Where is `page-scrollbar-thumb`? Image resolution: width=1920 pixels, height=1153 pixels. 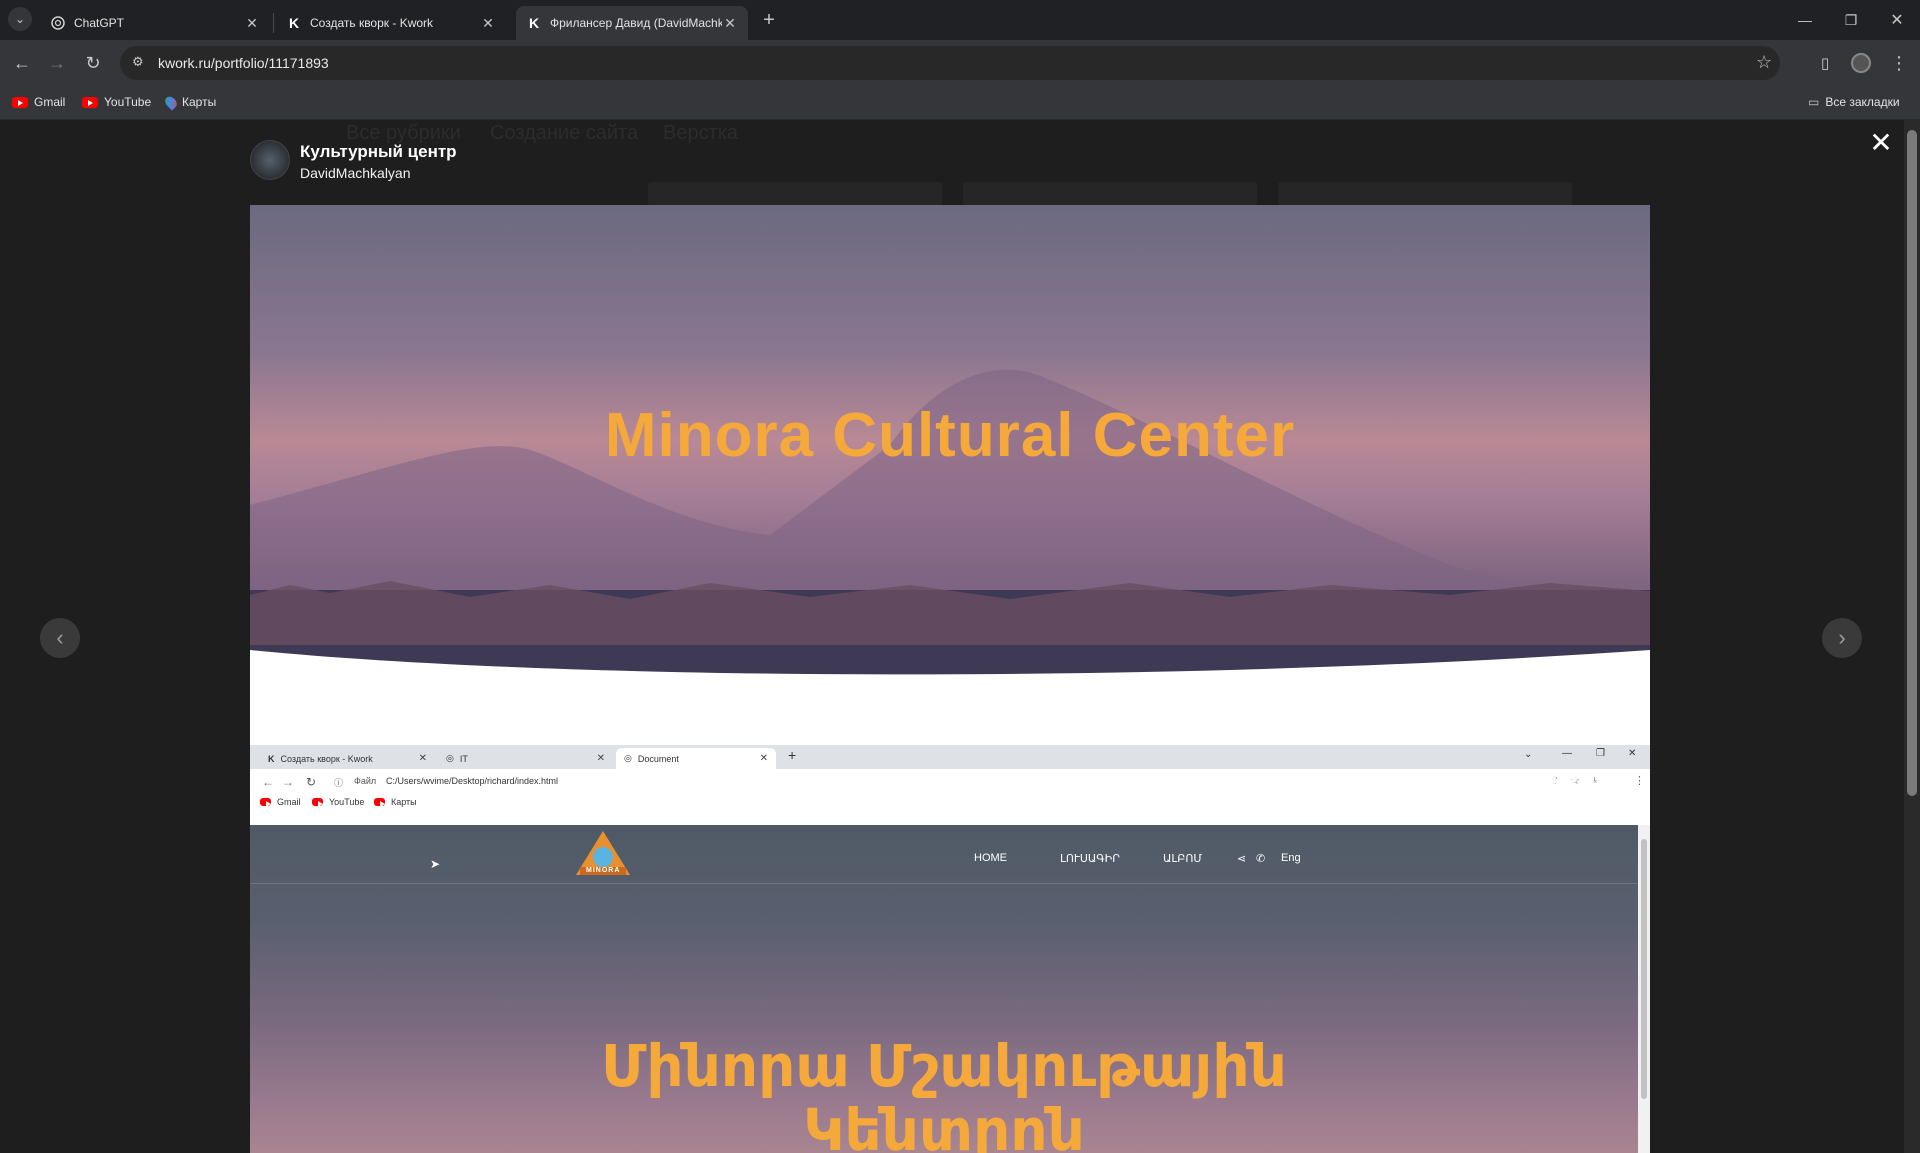
page-scrollbar-thumb is located at coordinates (1912, 463).